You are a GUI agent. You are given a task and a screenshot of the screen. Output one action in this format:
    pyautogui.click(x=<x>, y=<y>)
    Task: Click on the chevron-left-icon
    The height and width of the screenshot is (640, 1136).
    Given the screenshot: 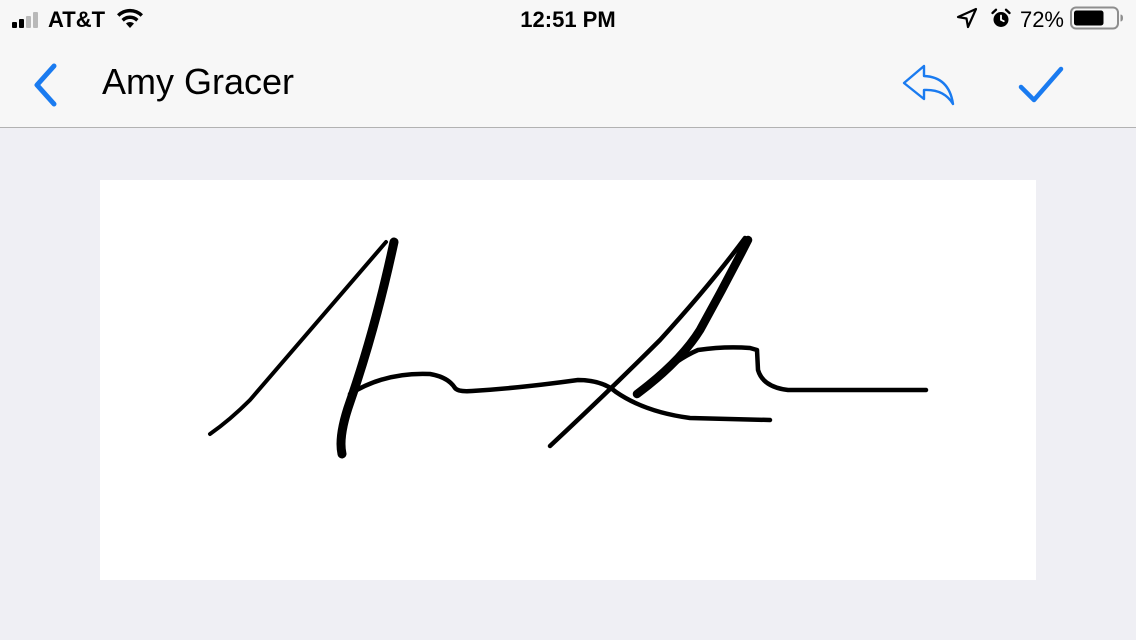 What is the action you would take?
    pyautogui.click(x=45, y=85)
    